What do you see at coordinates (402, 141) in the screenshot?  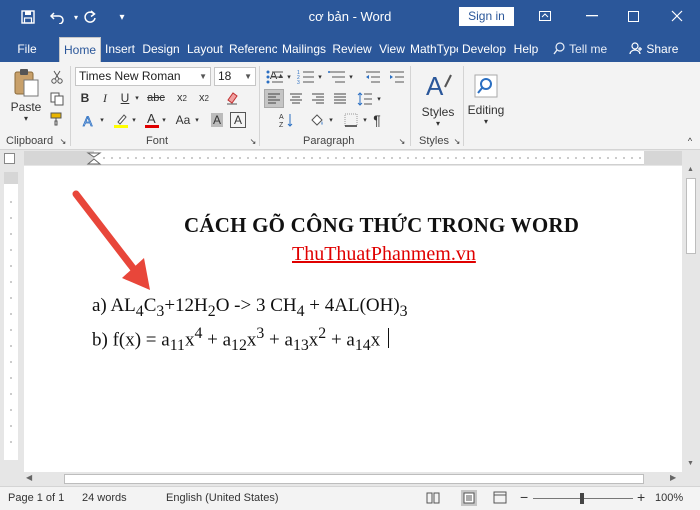 I see `paragraph-launcher-icon: ↘` at bounding box center [402, 141].